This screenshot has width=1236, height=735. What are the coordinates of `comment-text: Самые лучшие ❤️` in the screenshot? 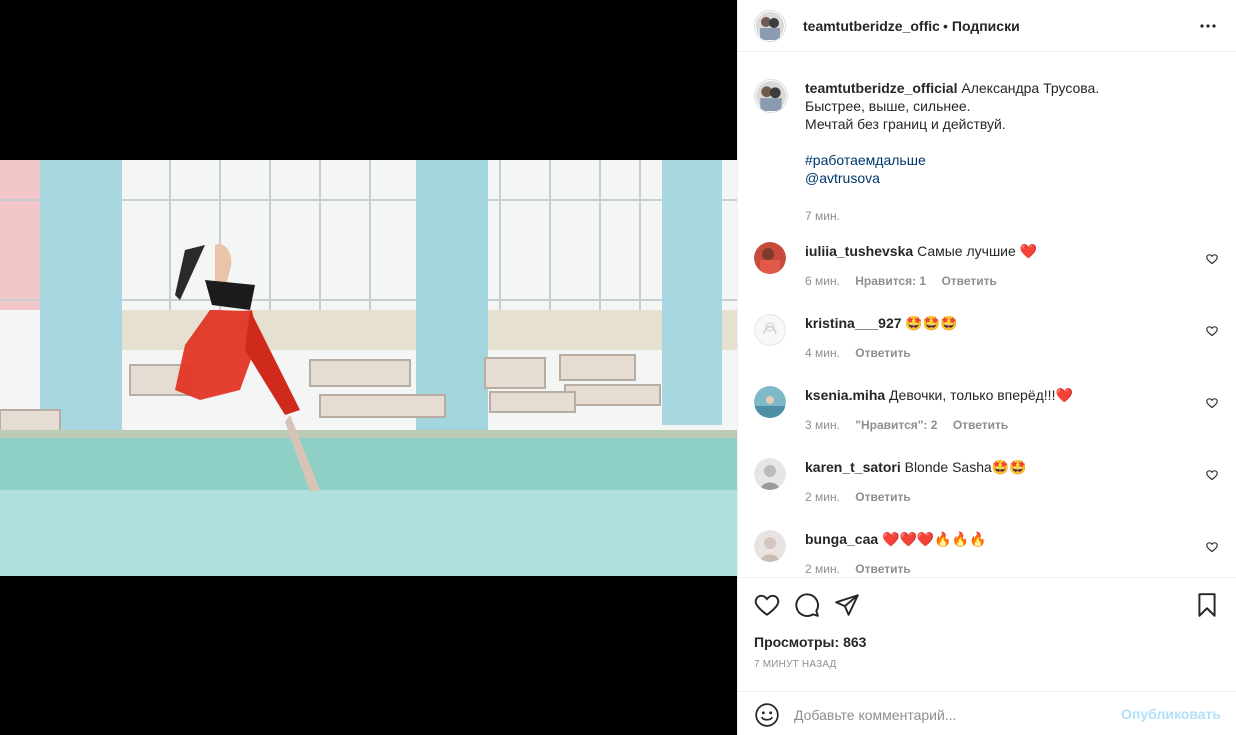 It's located at (977, 251).